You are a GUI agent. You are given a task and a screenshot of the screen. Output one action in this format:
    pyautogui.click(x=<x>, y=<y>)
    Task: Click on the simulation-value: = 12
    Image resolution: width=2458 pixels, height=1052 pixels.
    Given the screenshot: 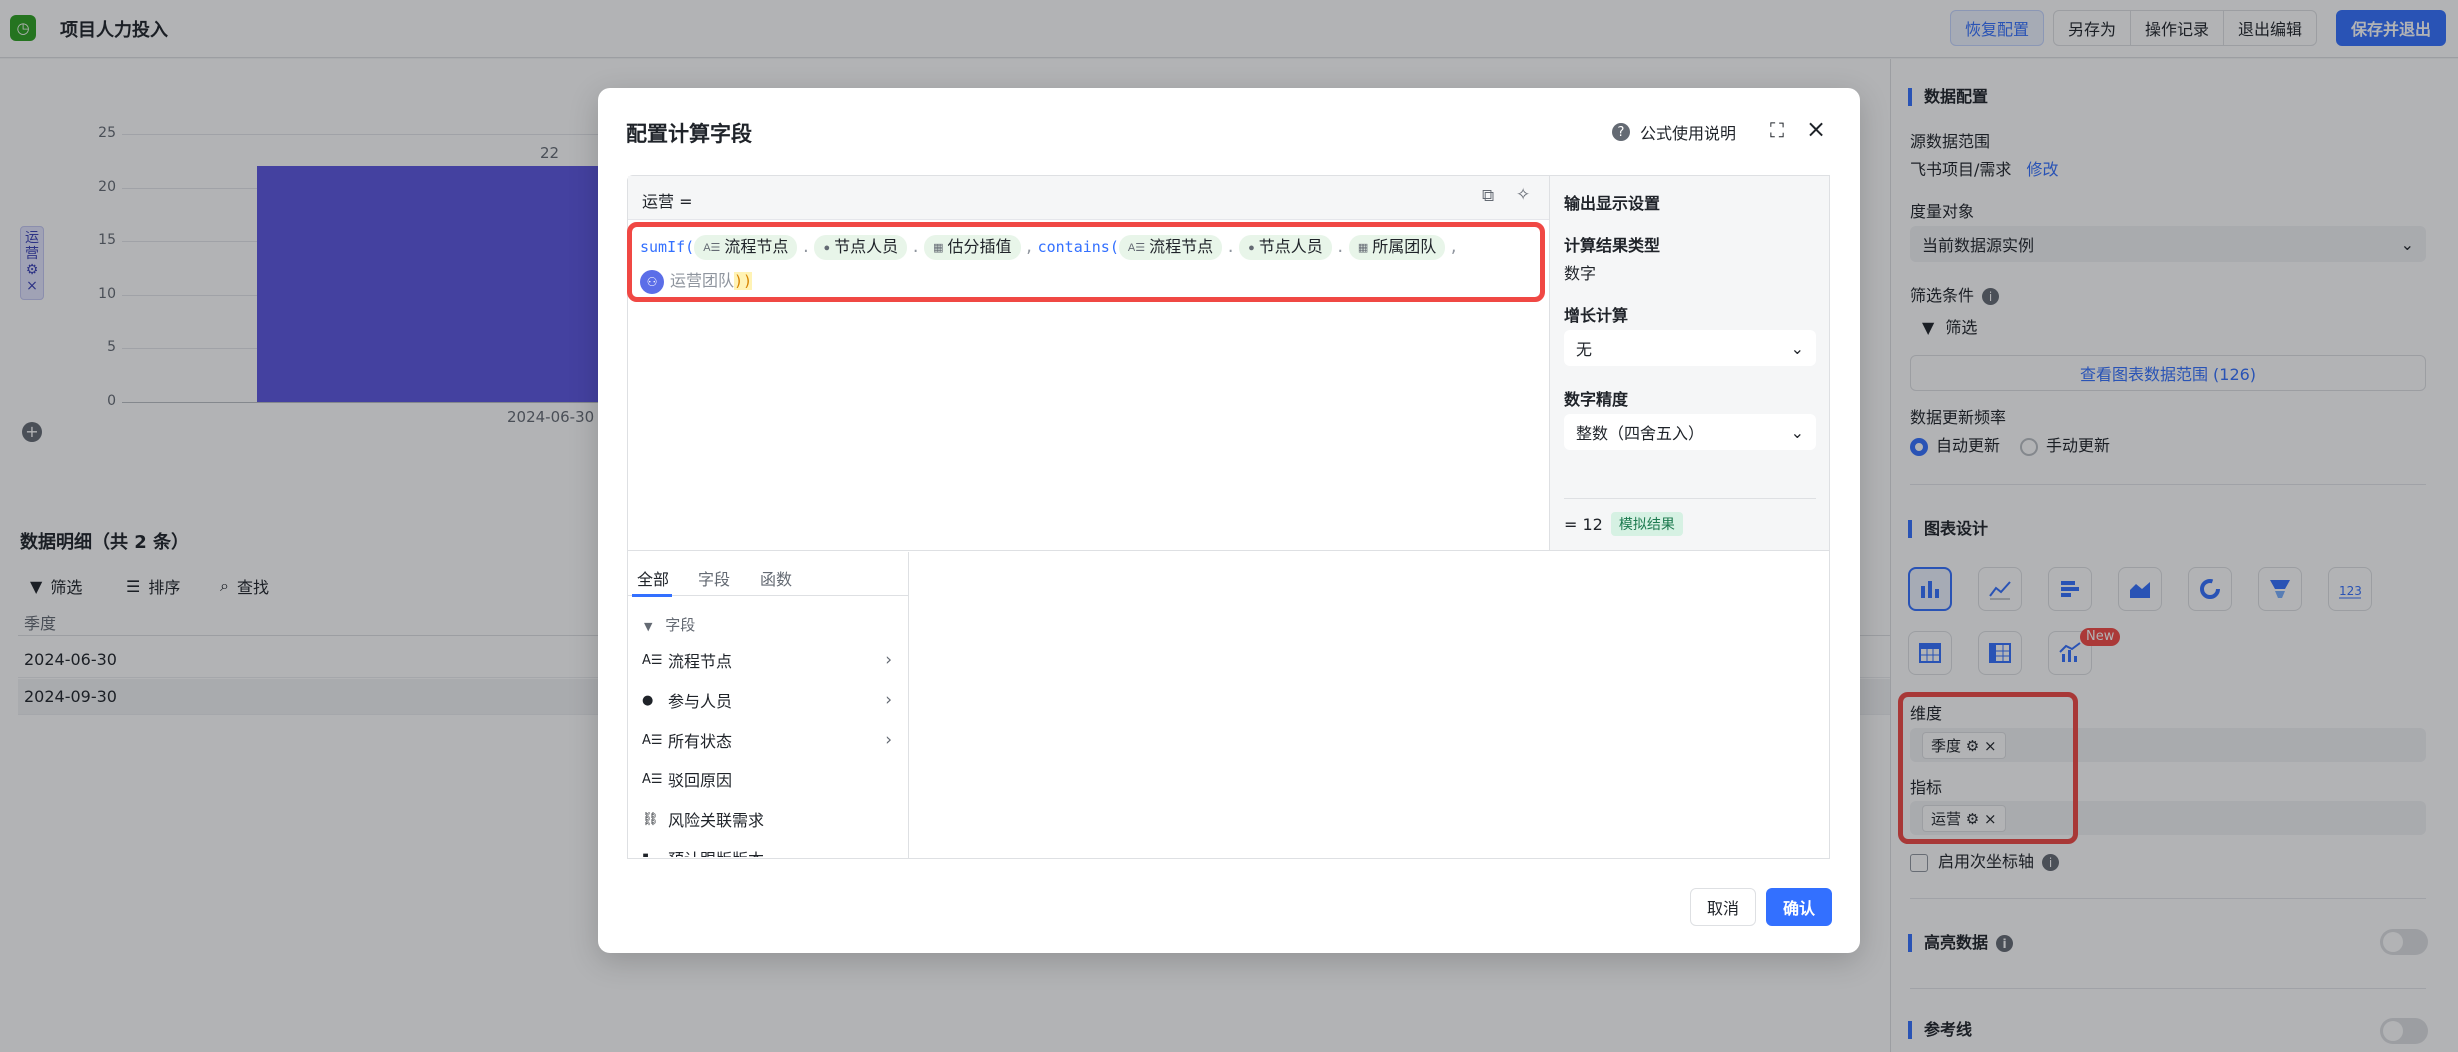 What is the action you would take?
    pyautogui.click(x=1583, y=524)
    